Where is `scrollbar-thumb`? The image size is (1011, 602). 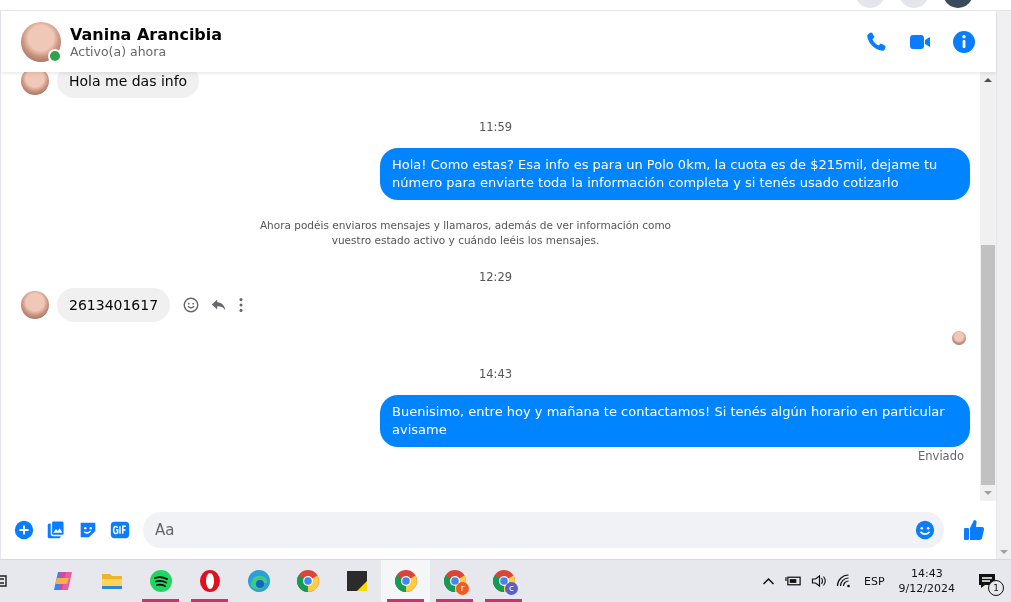 scrollbar-thumb is located at coordinates (988, 365).